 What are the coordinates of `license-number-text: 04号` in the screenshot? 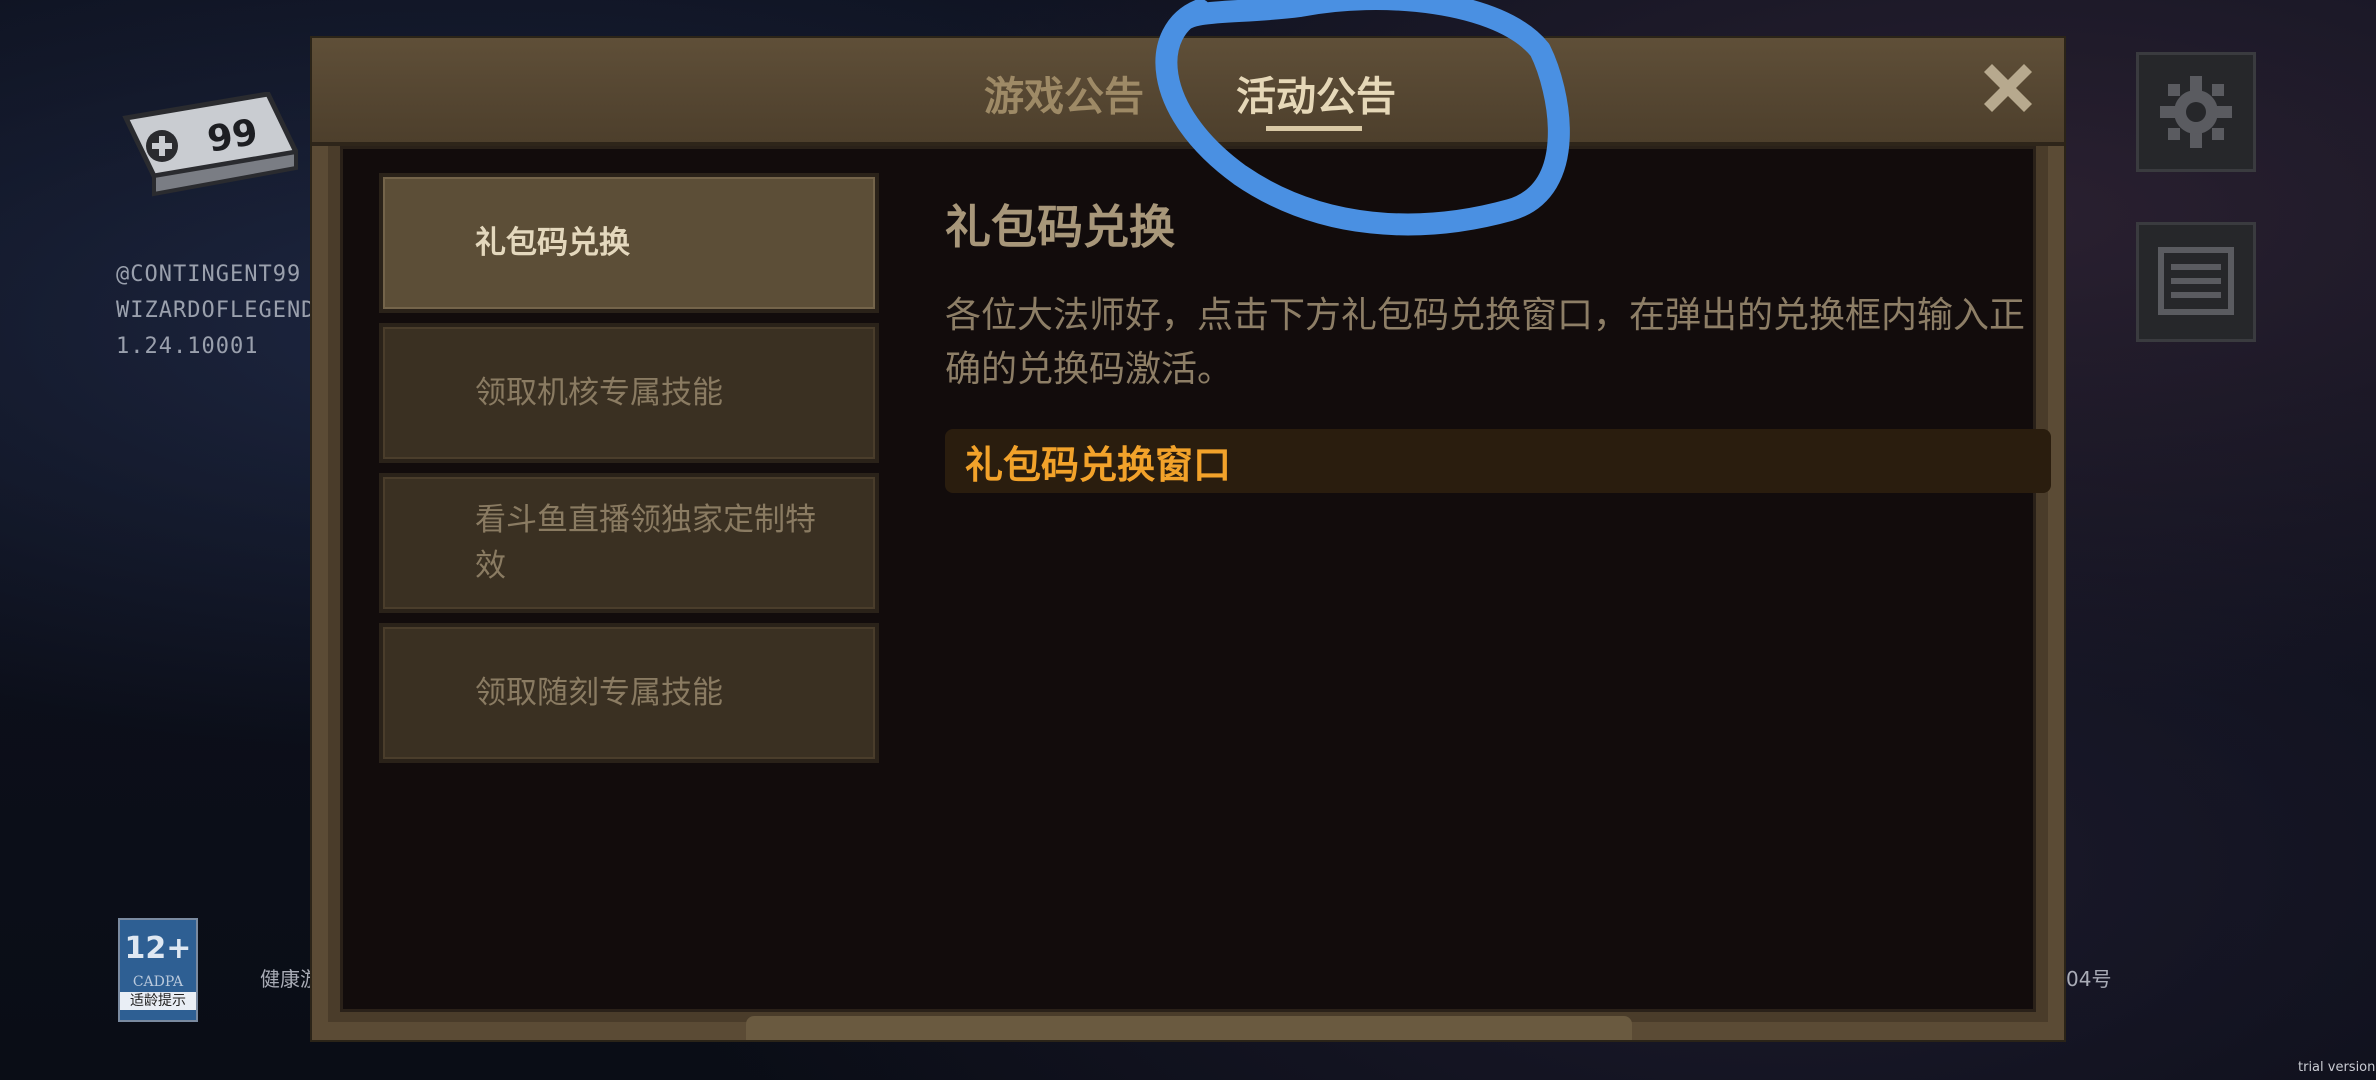 It's located at (2089, 979).